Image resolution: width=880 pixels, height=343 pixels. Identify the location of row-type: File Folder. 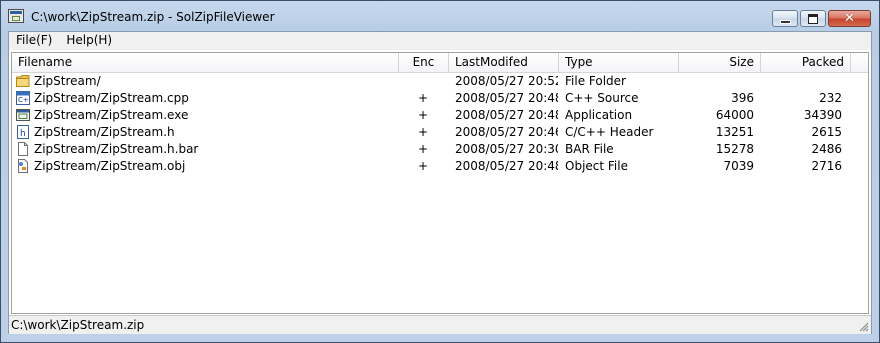
(595, 81).